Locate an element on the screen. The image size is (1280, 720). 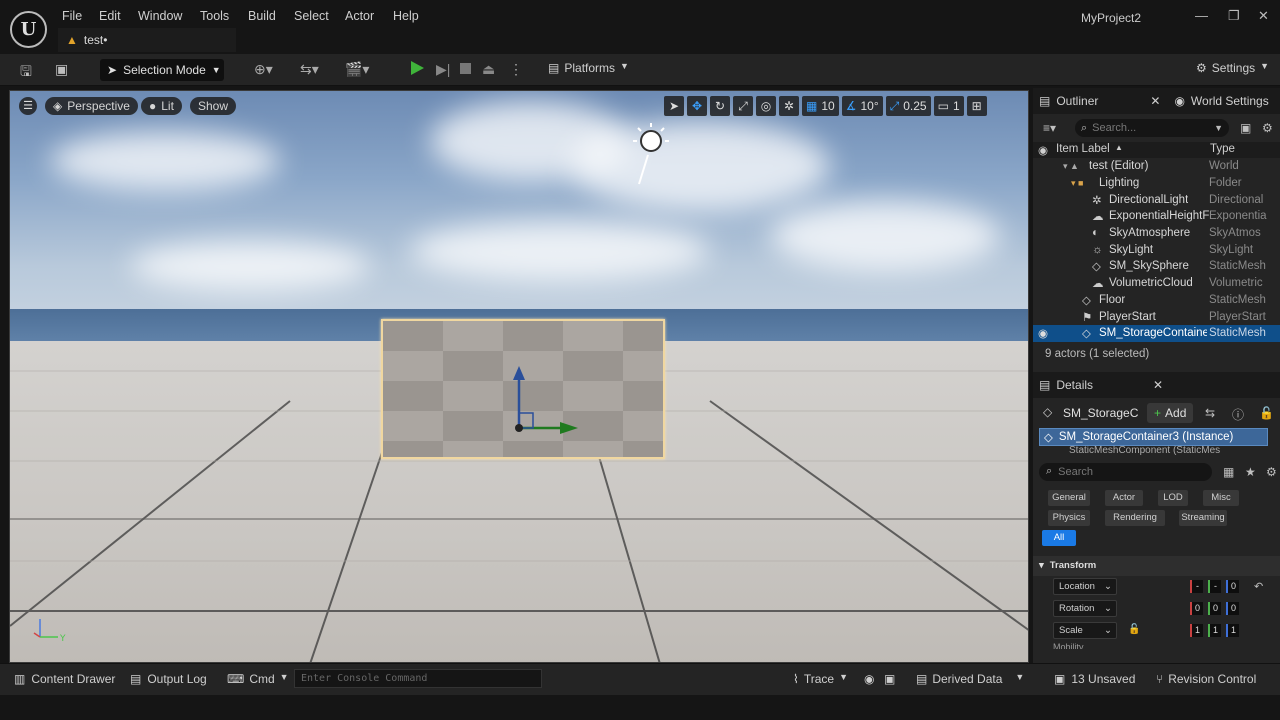
add-actor-icon: ⊕▾ is located at coordinates (263, 69).